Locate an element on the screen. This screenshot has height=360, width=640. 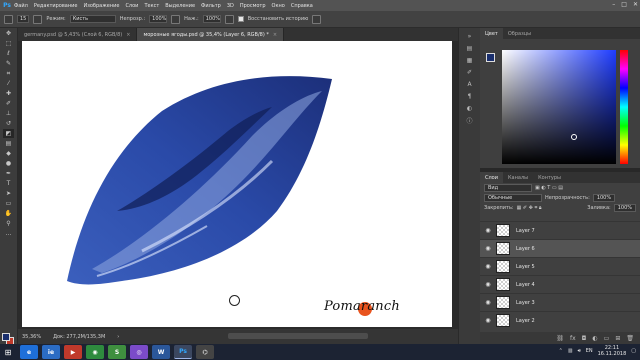
history-icon: ▤ is located at coordinates (470, 48).